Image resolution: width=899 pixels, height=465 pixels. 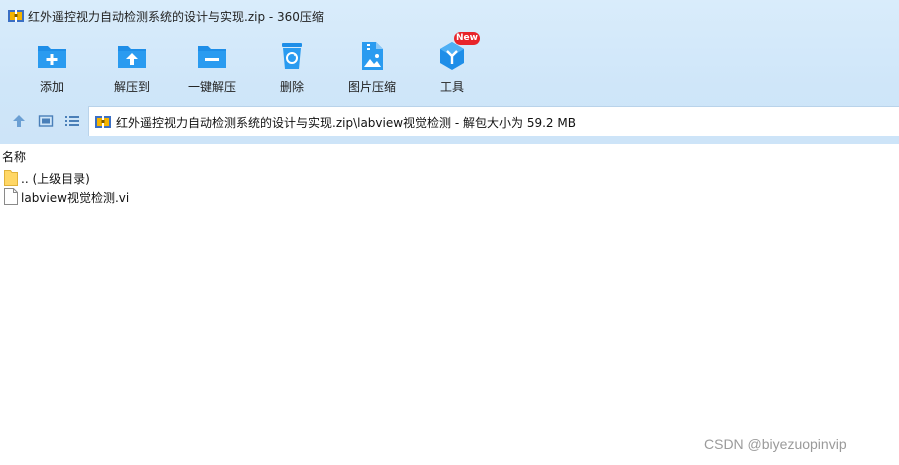 I want to click on extract-to-button: 解压到, so click(x=132, y=66).